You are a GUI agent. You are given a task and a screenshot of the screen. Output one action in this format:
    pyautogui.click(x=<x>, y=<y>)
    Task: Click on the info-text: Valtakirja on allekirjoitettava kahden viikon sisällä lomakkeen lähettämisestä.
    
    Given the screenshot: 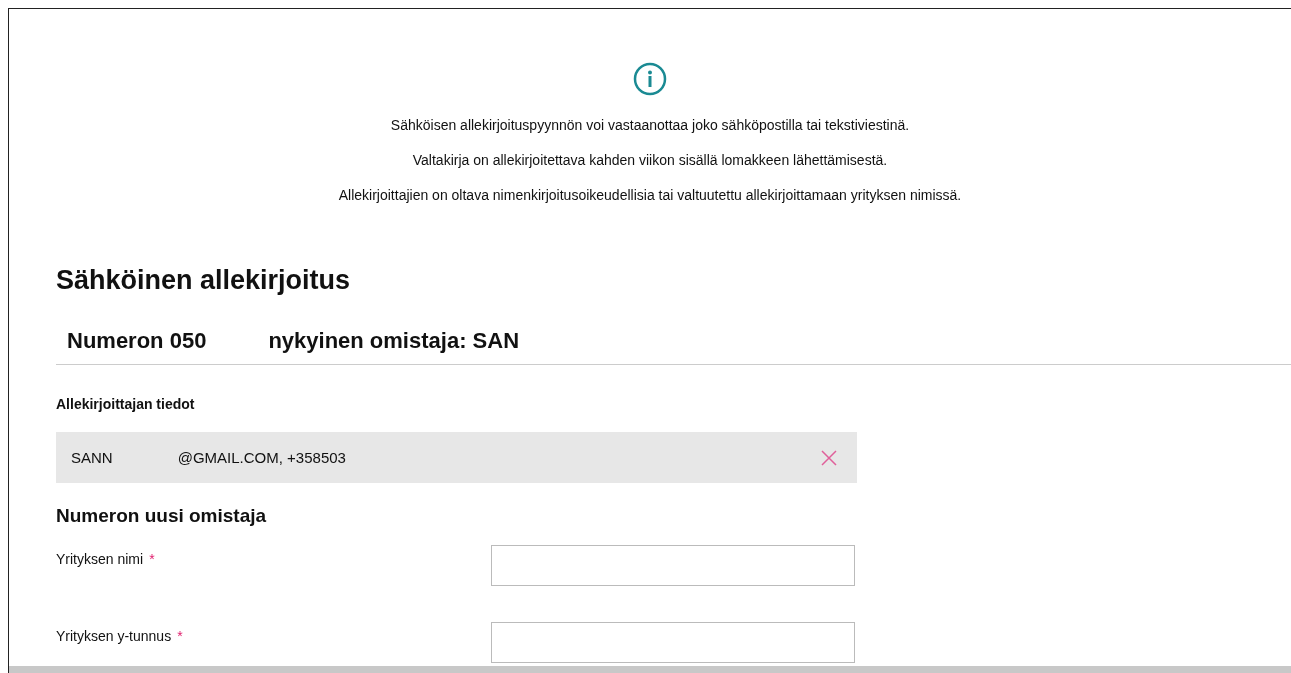 What is the action you would take?
    pyautogui.click(x=650, y=160)
    